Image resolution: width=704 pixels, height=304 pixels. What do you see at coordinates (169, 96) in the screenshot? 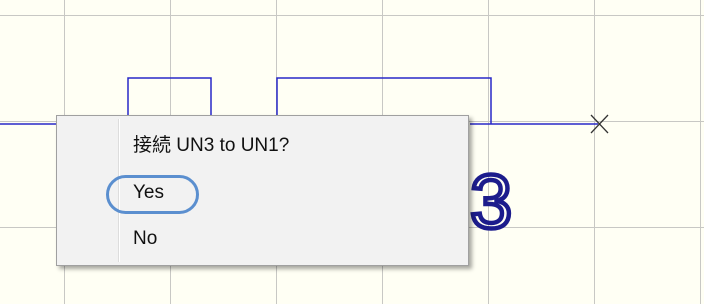
I see `component-pin-outline-left` at bounding box center [169, 96].